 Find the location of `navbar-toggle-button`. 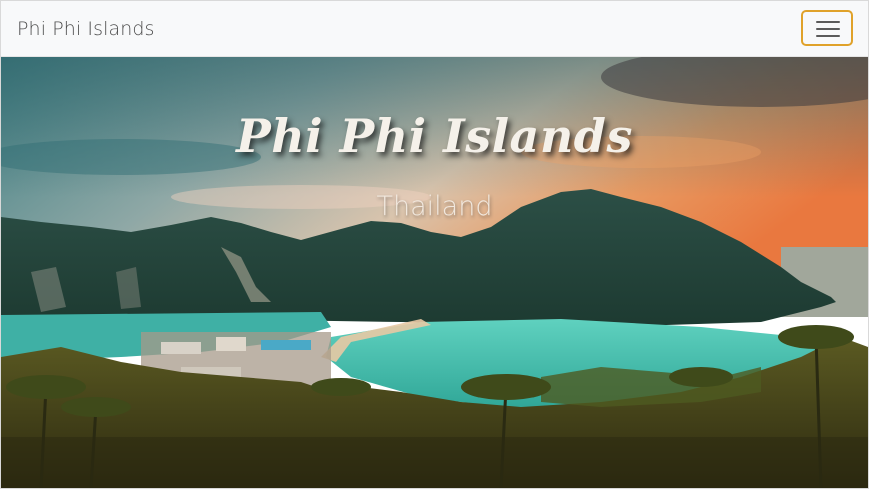

navbar-toggle-button is located at coordinates (827, 28).